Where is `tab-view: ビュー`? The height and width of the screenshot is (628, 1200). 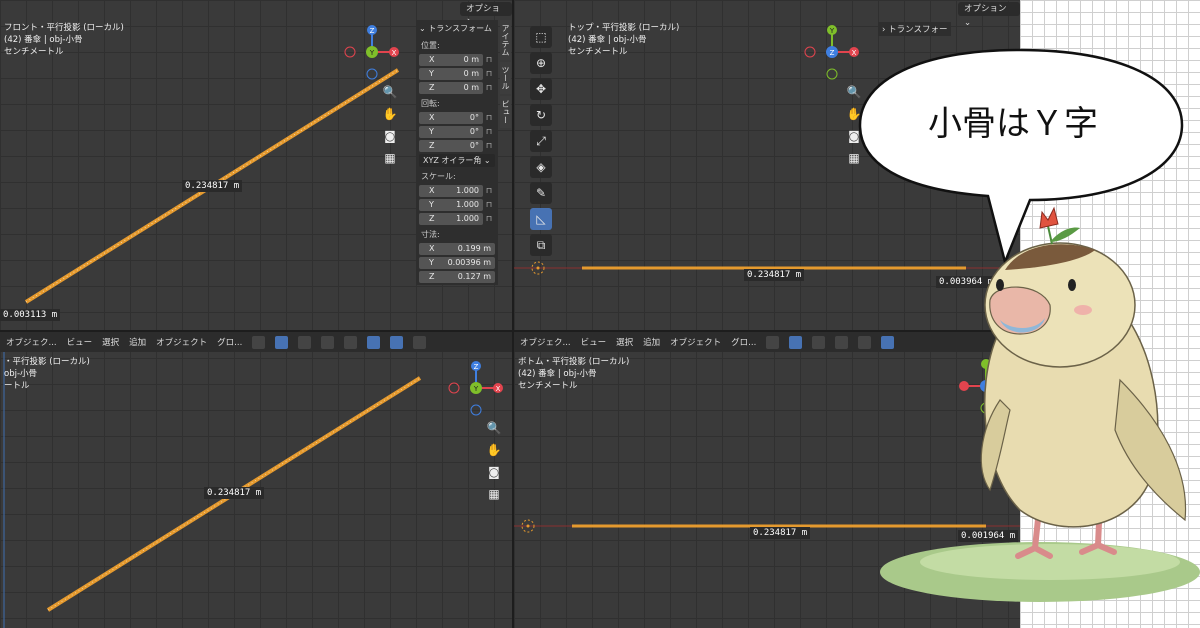 tab-view: ビュー is located at coordinates (505, 112).